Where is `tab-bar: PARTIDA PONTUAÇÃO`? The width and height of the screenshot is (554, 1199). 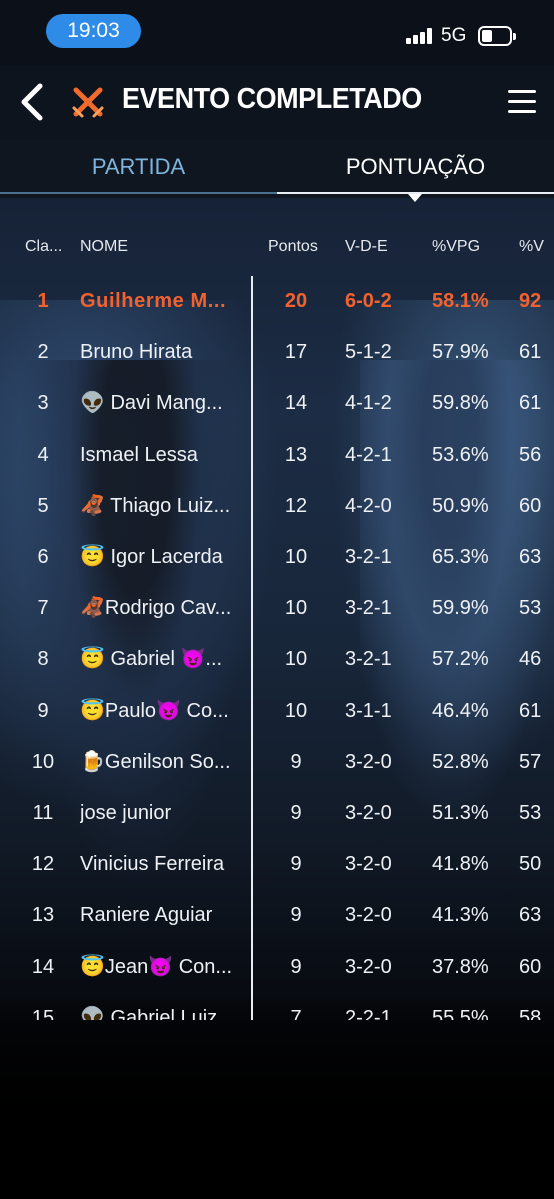
tab-bar: PARTIDA PONTUAÇÃO is located at coordinates (277, 171).